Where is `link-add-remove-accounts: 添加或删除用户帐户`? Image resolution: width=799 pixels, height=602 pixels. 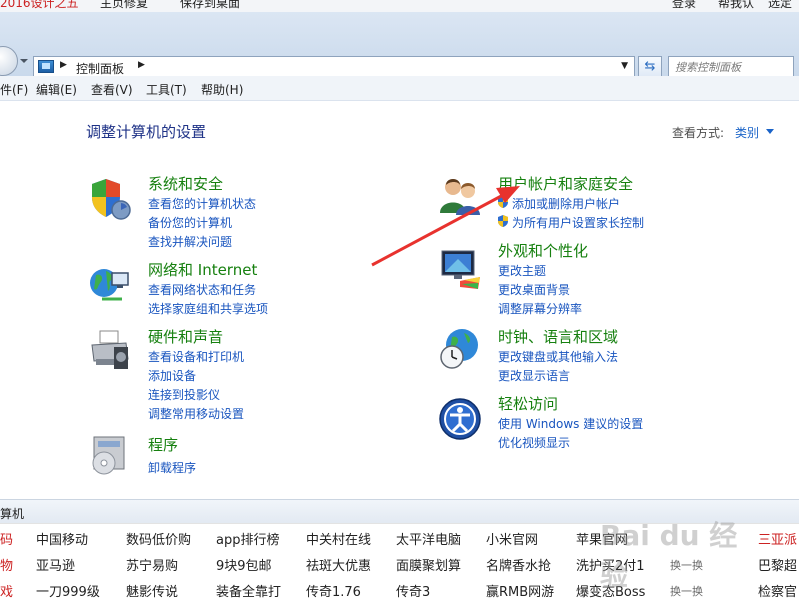 link-add-remove-accounts: 添加或删除用户帐户 is located at coordinates (566, 203).